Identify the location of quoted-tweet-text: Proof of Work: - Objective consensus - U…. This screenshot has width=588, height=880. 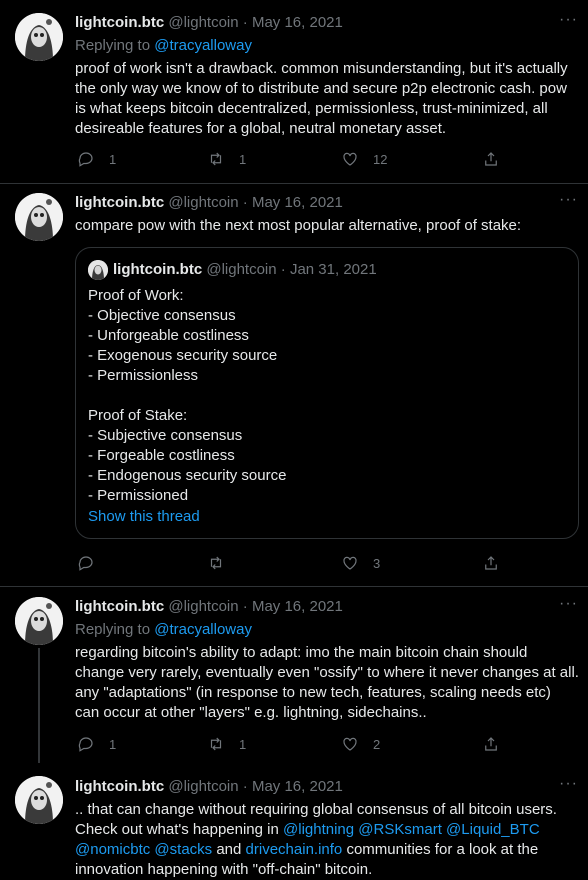
(187, 396).